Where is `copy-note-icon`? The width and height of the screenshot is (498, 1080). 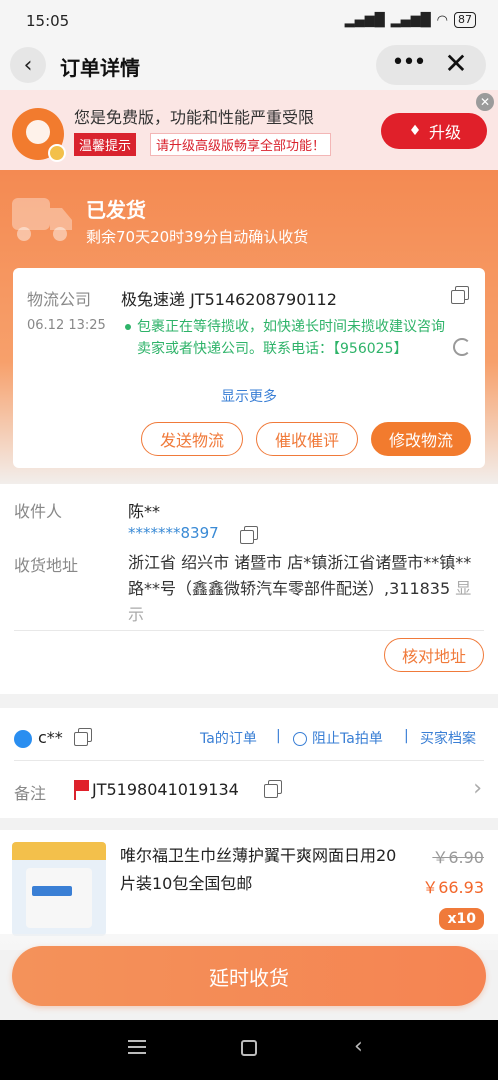 copy-note-icon is located at coordinates (273, 789).